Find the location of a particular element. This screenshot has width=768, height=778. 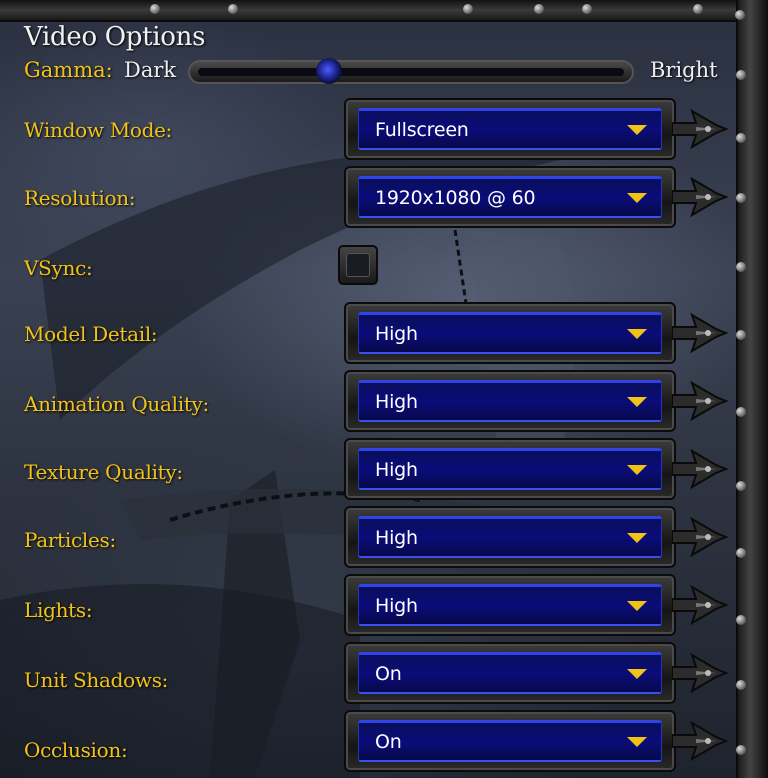

texture-quality-value: High is located at coordinates (396, 470).